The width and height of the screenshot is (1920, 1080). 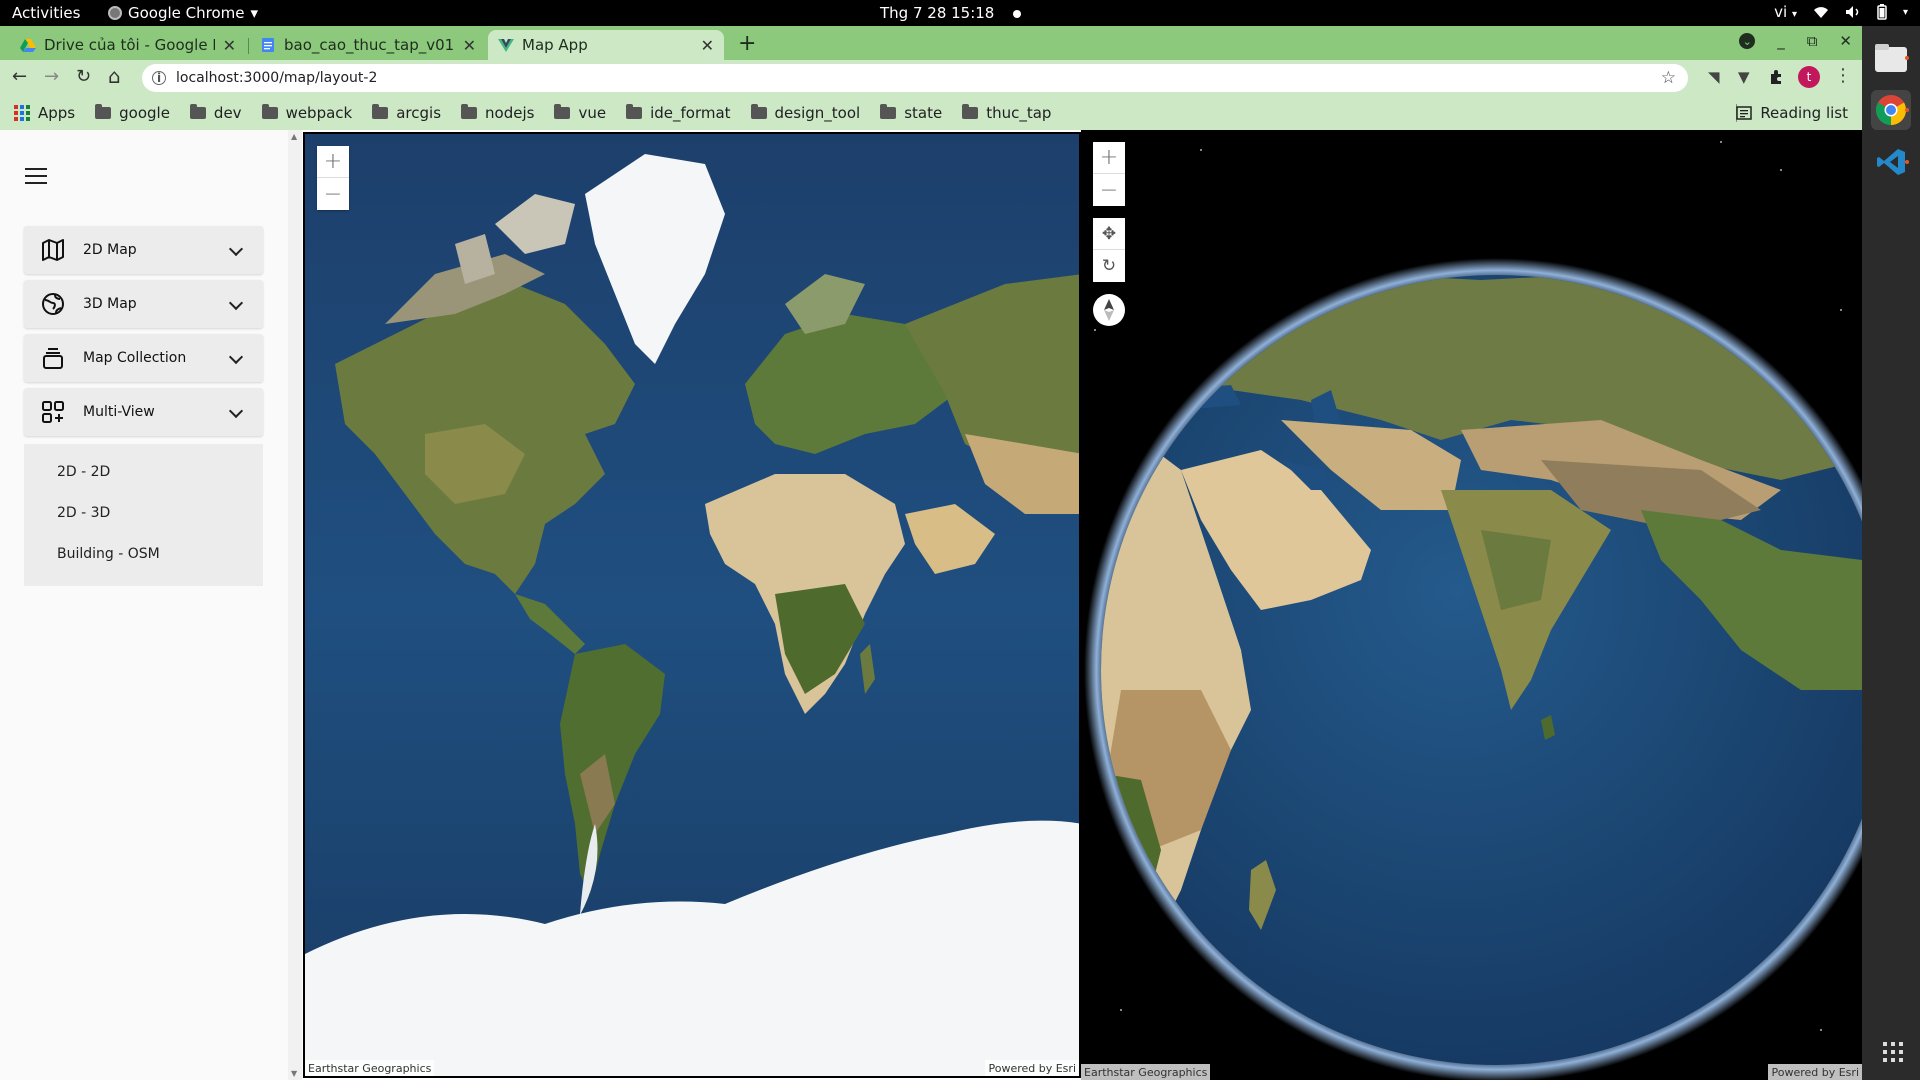 What do you see at coordinates (1017, 13) in the screenshot?
I see `notification-dot-icon` at bounding box center [1017, 13].